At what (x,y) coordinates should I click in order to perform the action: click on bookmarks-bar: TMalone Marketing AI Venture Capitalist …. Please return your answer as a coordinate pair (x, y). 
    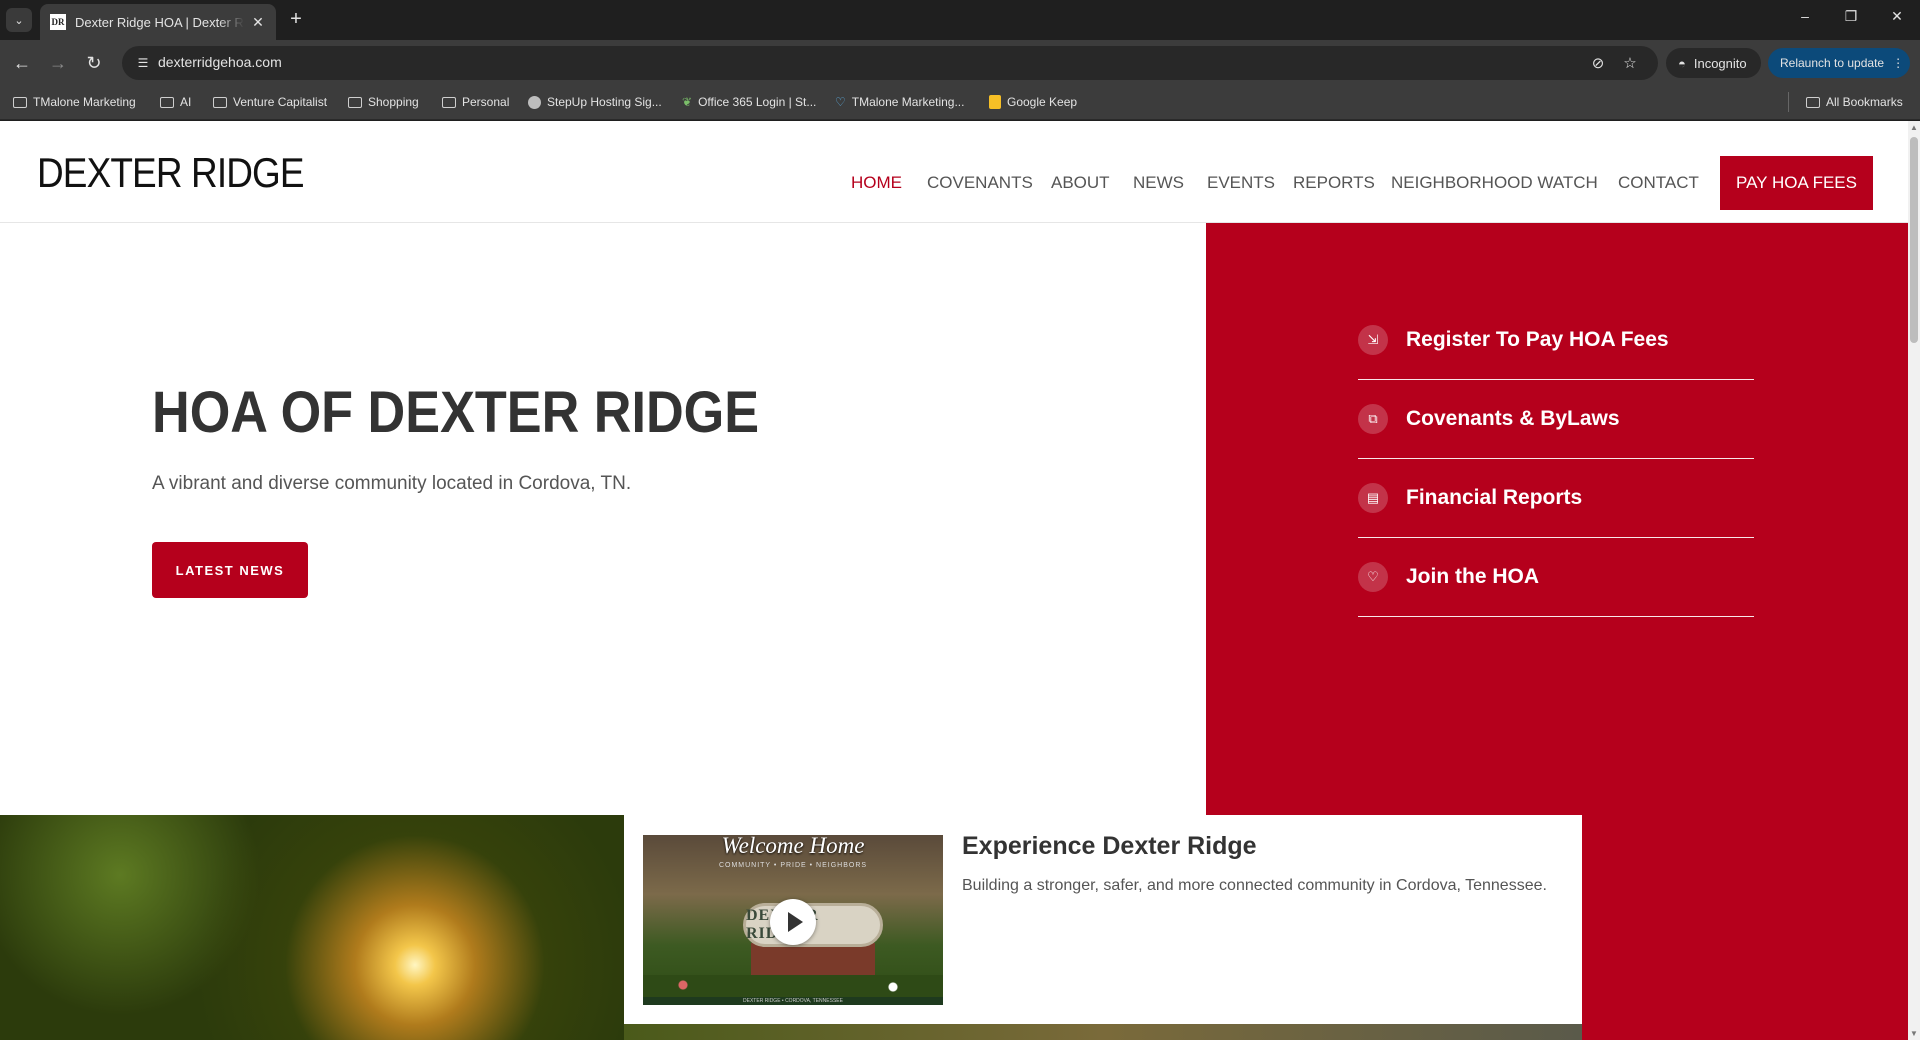
    Looking at the image, I should click on (960, 103).